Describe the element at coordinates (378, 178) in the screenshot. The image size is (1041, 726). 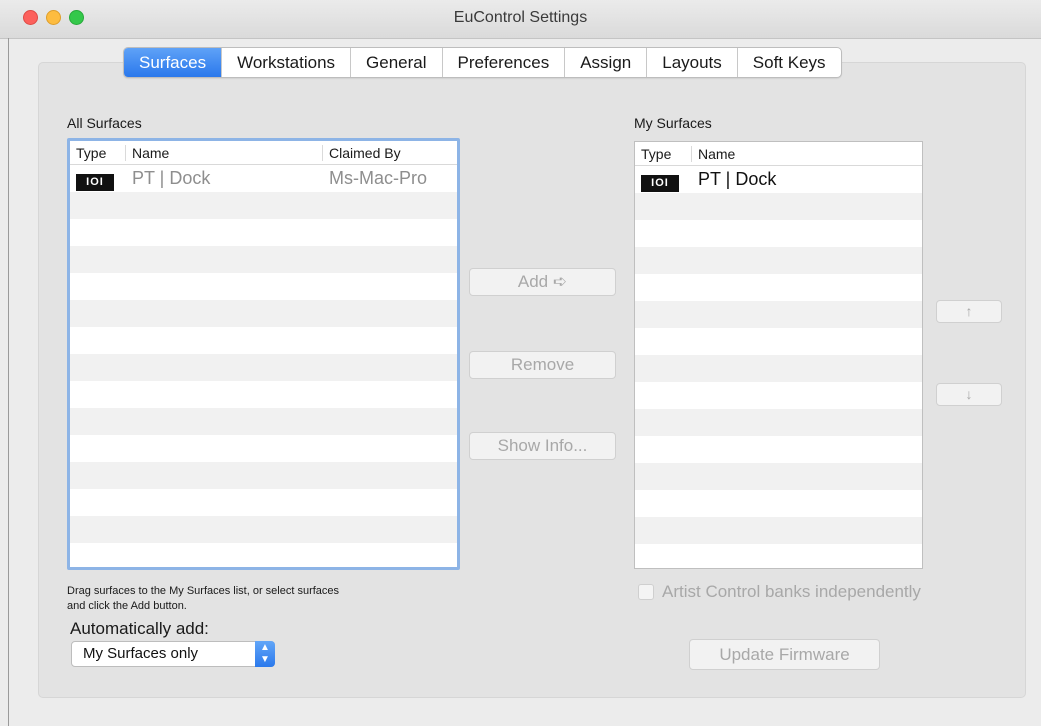
I see `claimed-by: Ms-Mac-Pro` at that location.